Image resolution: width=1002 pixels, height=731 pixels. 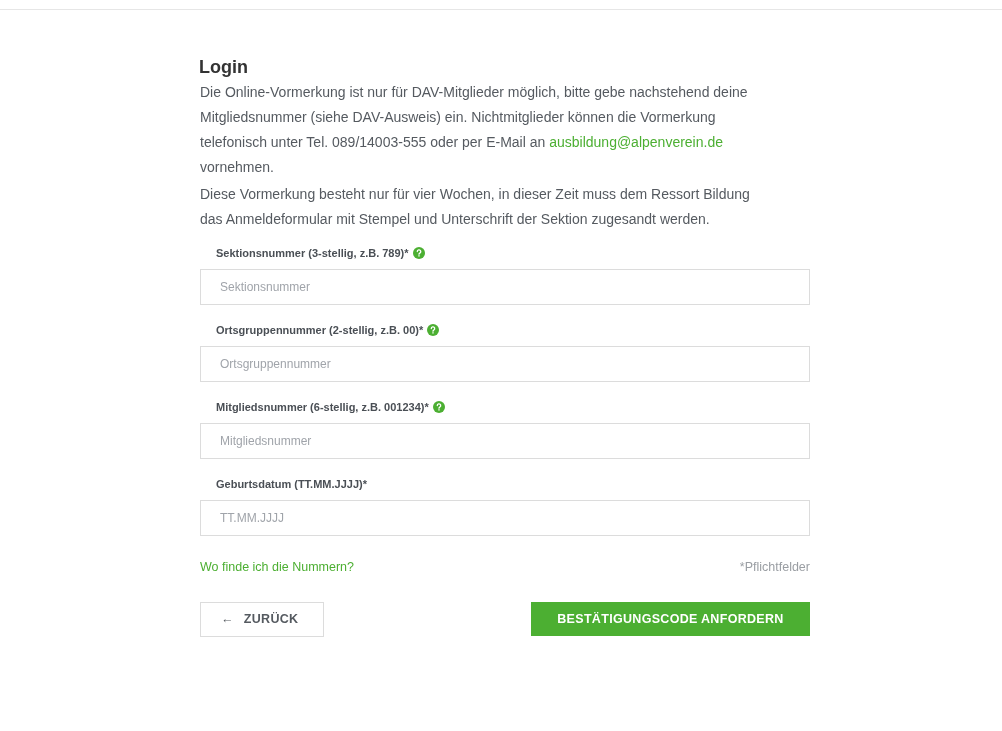 What do you see at coordinates (312, 253) in the screenshot?
I see `field-label: Sektionsnummer (3-stellig, z.B. 789)*` at bounding box center [312, 253].